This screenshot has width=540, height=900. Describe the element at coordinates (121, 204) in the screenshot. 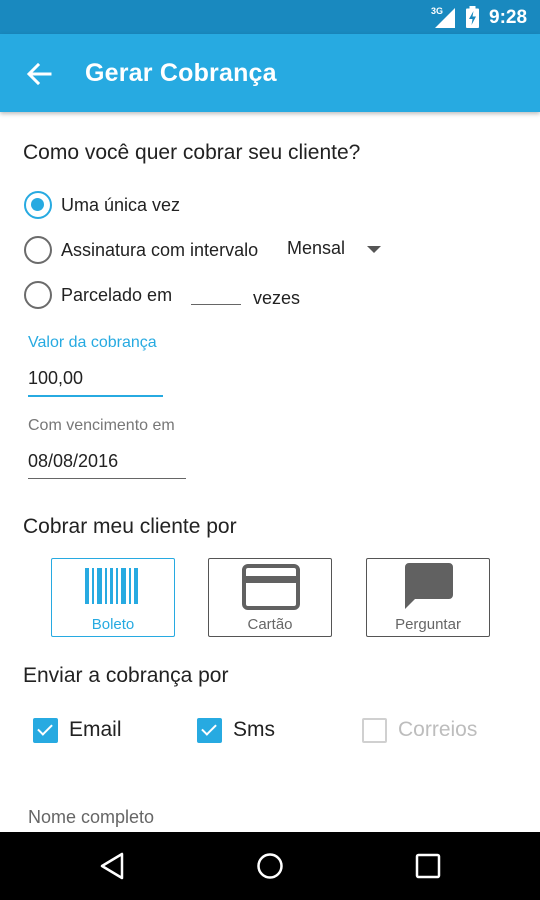

I see `radio-label: Uma única vez` at that location.